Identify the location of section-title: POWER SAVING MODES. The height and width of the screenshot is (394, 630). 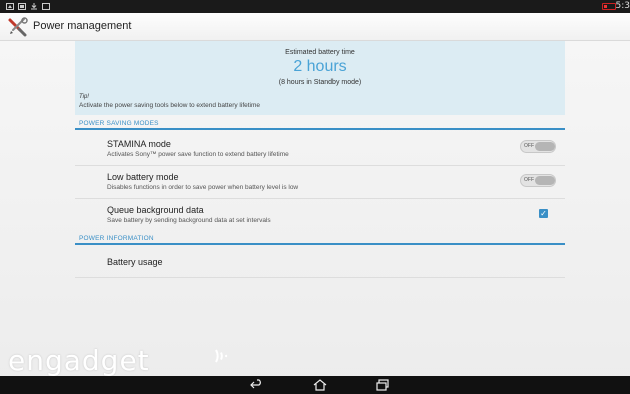
(119, 123).